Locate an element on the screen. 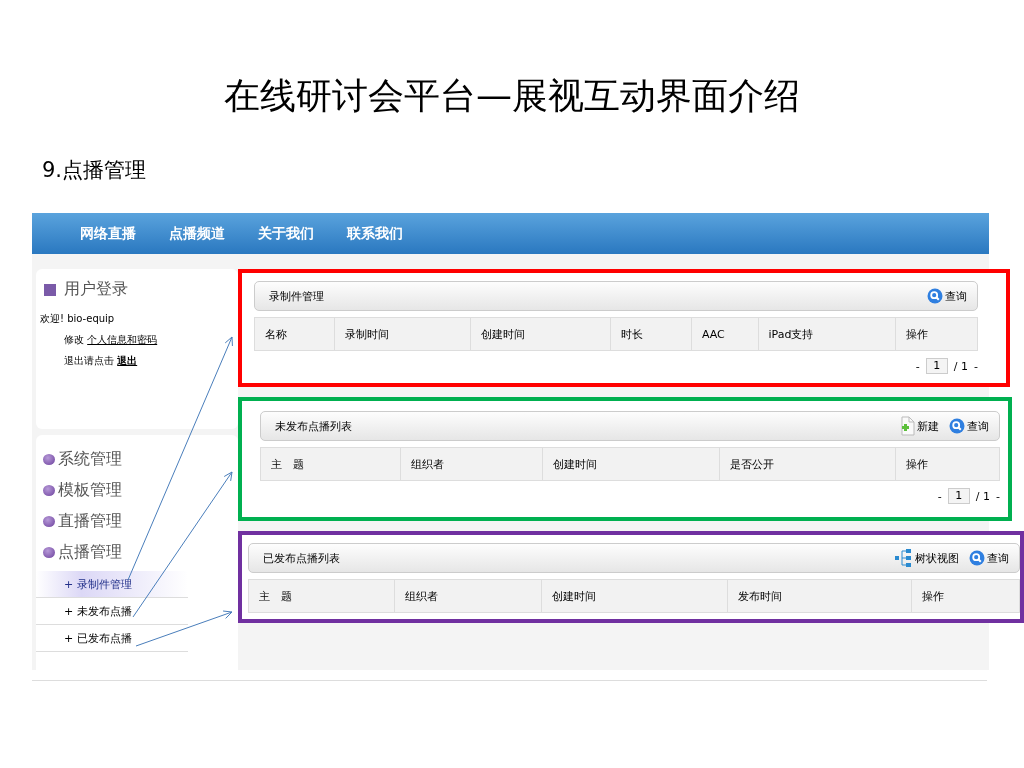  tree-view-button: 树状视图 is located at coordinates (927, 558).